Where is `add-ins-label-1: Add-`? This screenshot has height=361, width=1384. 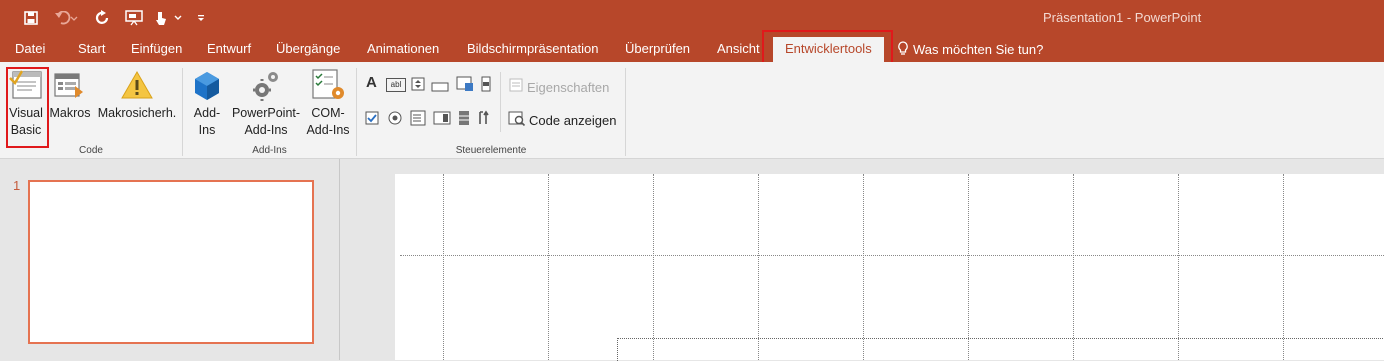
add-ins-label-1: Add- is located at coordinates (207, 113).